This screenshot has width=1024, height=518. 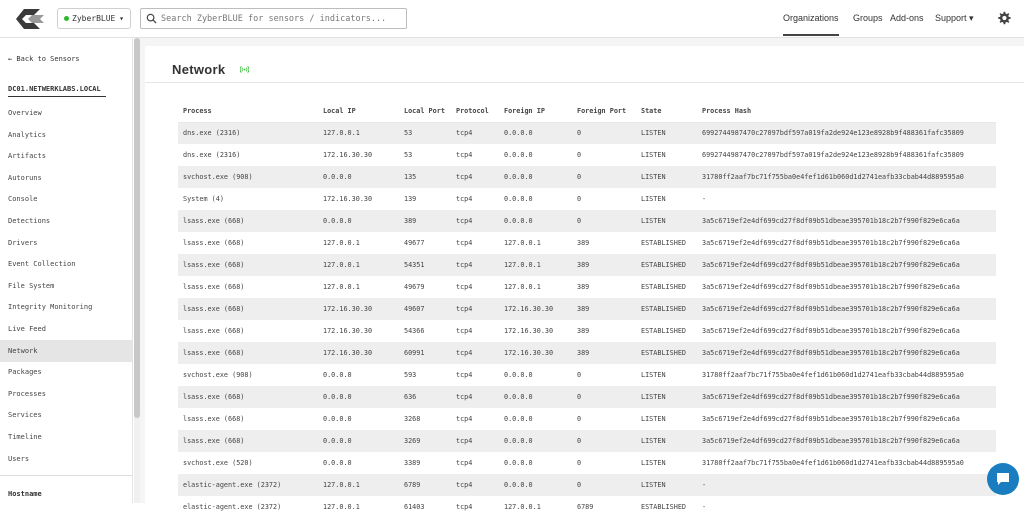 What do you see at coordinates (66, 243) in the screenshot?
I see `sidebar-item-drivers: Drivers` at bounding box center [66, 243].